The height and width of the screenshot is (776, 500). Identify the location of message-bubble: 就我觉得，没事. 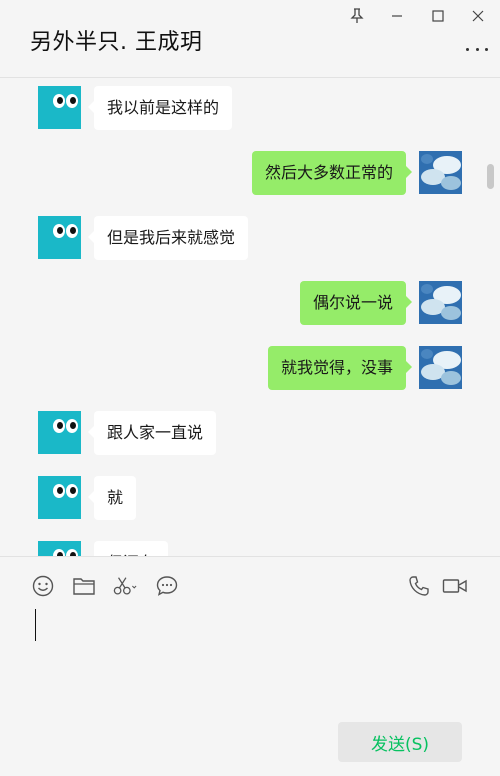
(340, 368).